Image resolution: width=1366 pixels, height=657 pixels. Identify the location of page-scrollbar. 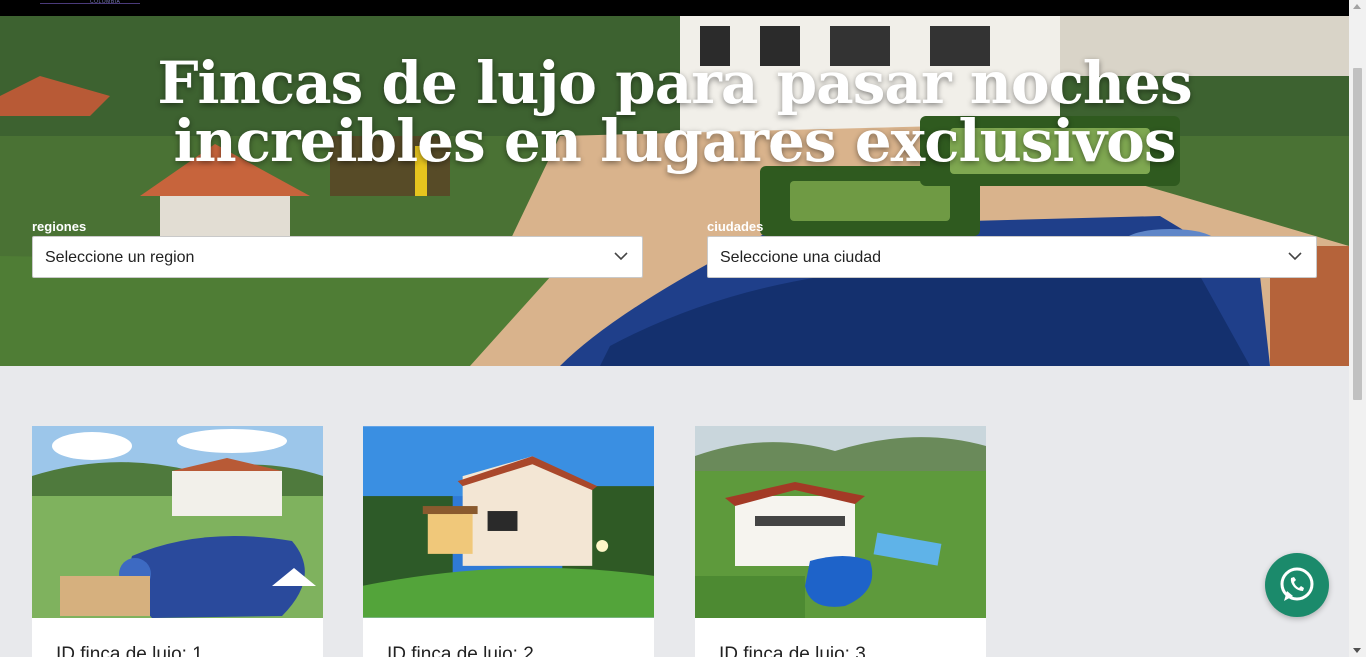
(1357, 328).